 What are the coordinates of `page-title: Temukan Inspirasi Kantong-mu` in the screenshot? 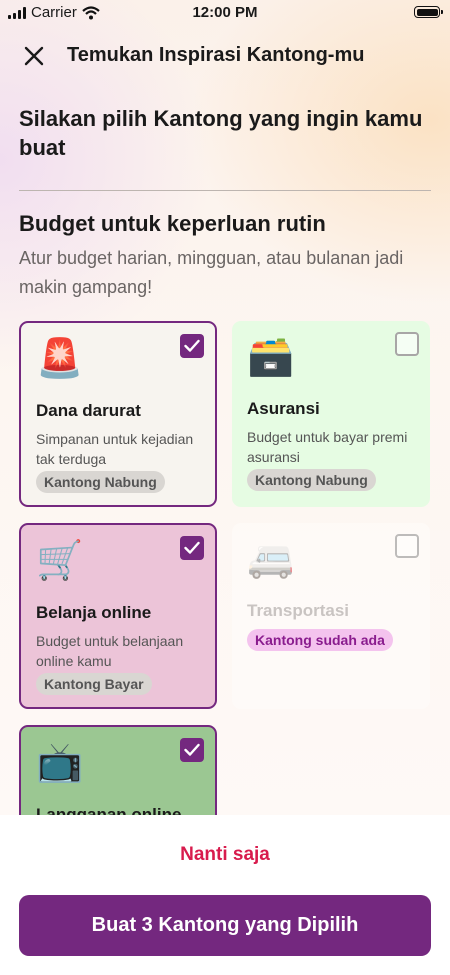 It's located at (216, 55).